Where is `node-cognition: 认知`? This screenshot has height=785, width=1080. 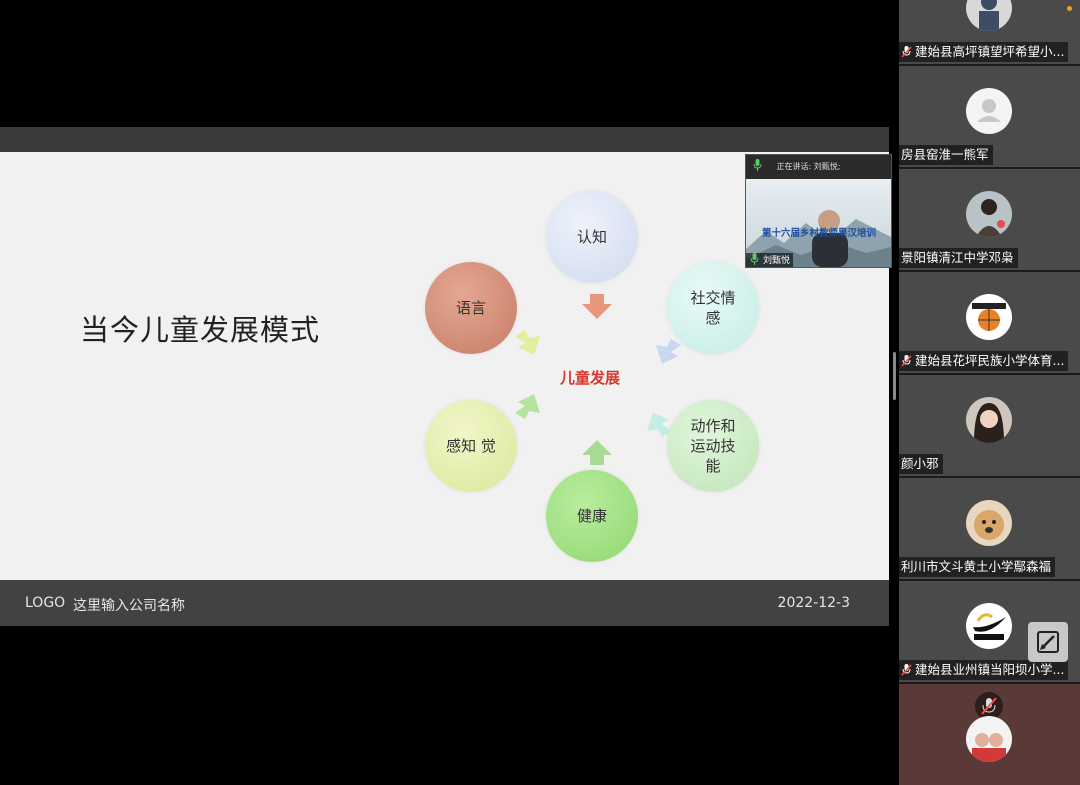
node-cognition: 认知 is located at coordinates (592, 237).